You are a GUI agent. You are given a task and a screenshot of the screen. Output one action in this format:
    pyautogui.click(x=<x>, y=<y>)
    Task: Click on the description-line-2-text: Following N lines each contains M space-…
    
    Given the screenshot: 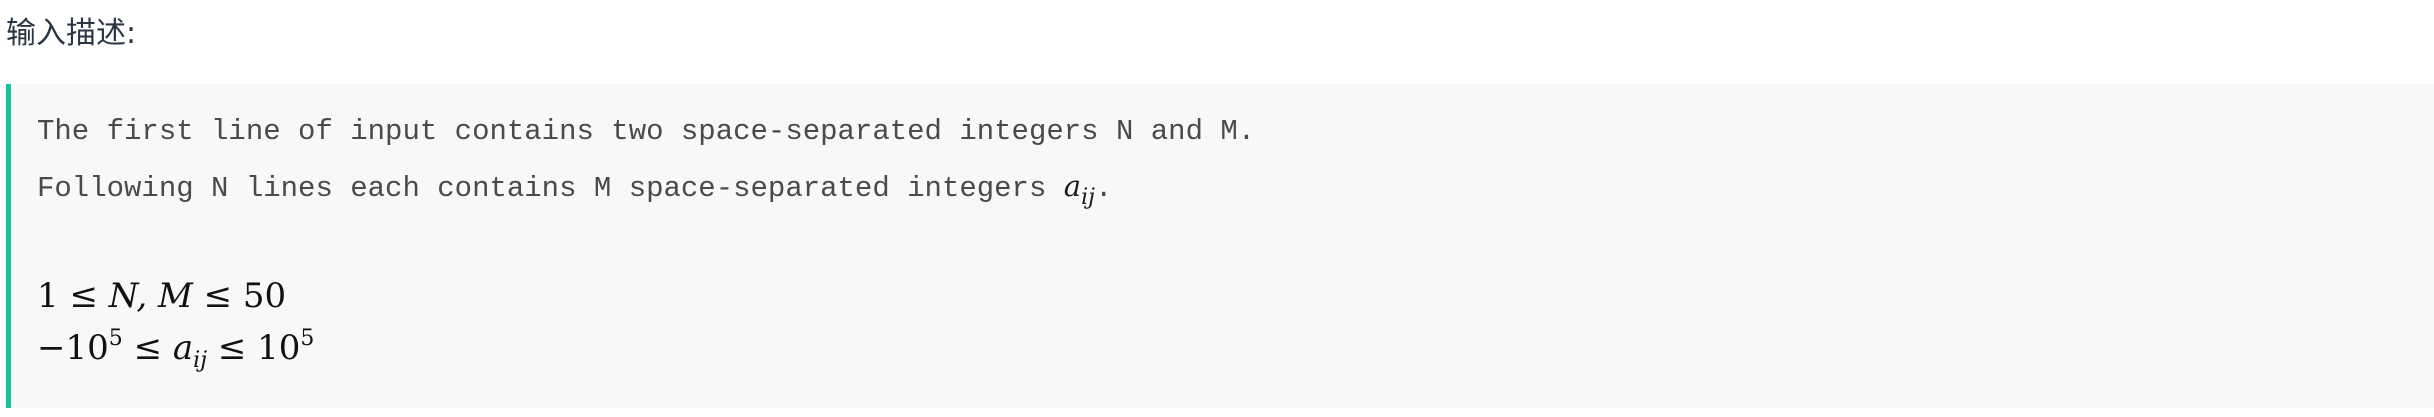 What is the action you would take?
    pyautogui.click(x=550, y=188)
    